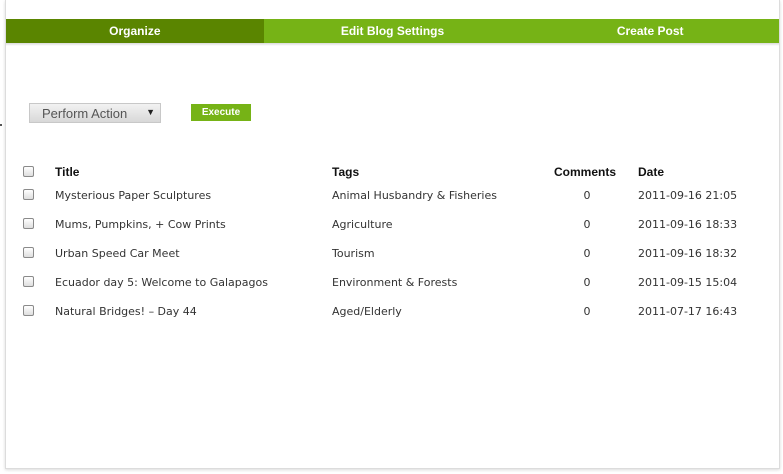 This screenshot has width=783, height=474. I want to click on post-tags: Agriculture, so click(362, 224).